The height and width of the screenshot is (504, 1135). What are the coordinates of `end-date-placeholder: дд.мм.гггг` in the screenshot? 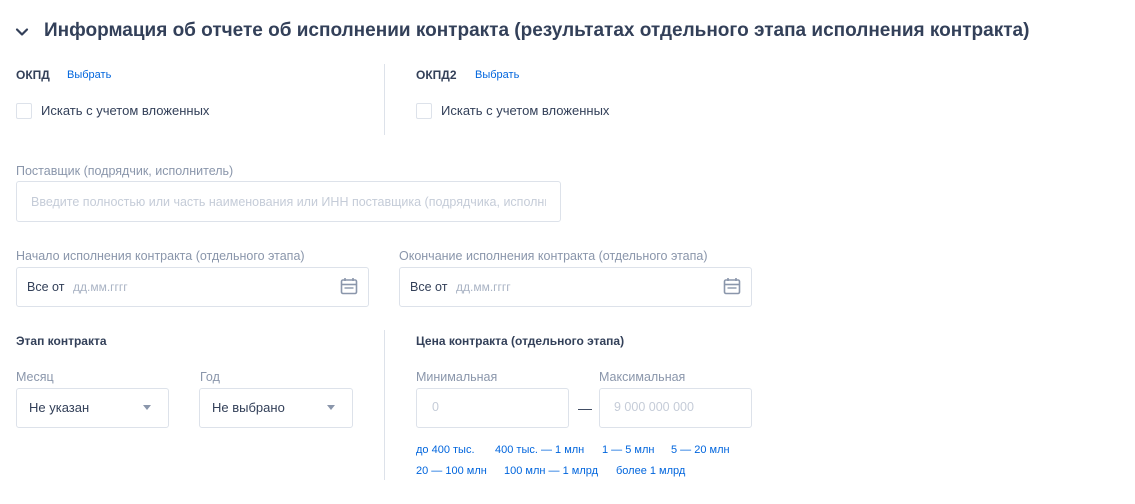 It's located at (483, 287).